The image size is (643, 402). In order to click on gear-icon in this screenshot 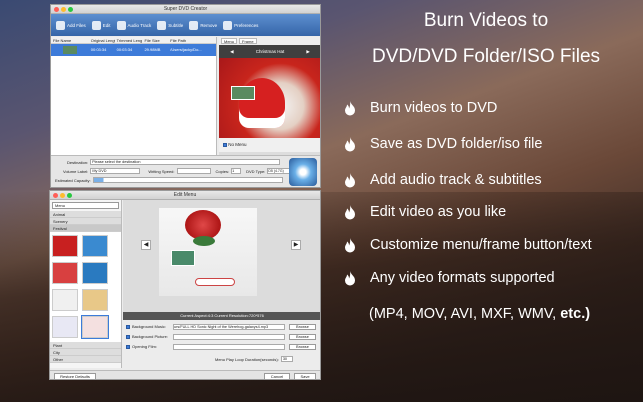, I will do `click(228, 25)`.